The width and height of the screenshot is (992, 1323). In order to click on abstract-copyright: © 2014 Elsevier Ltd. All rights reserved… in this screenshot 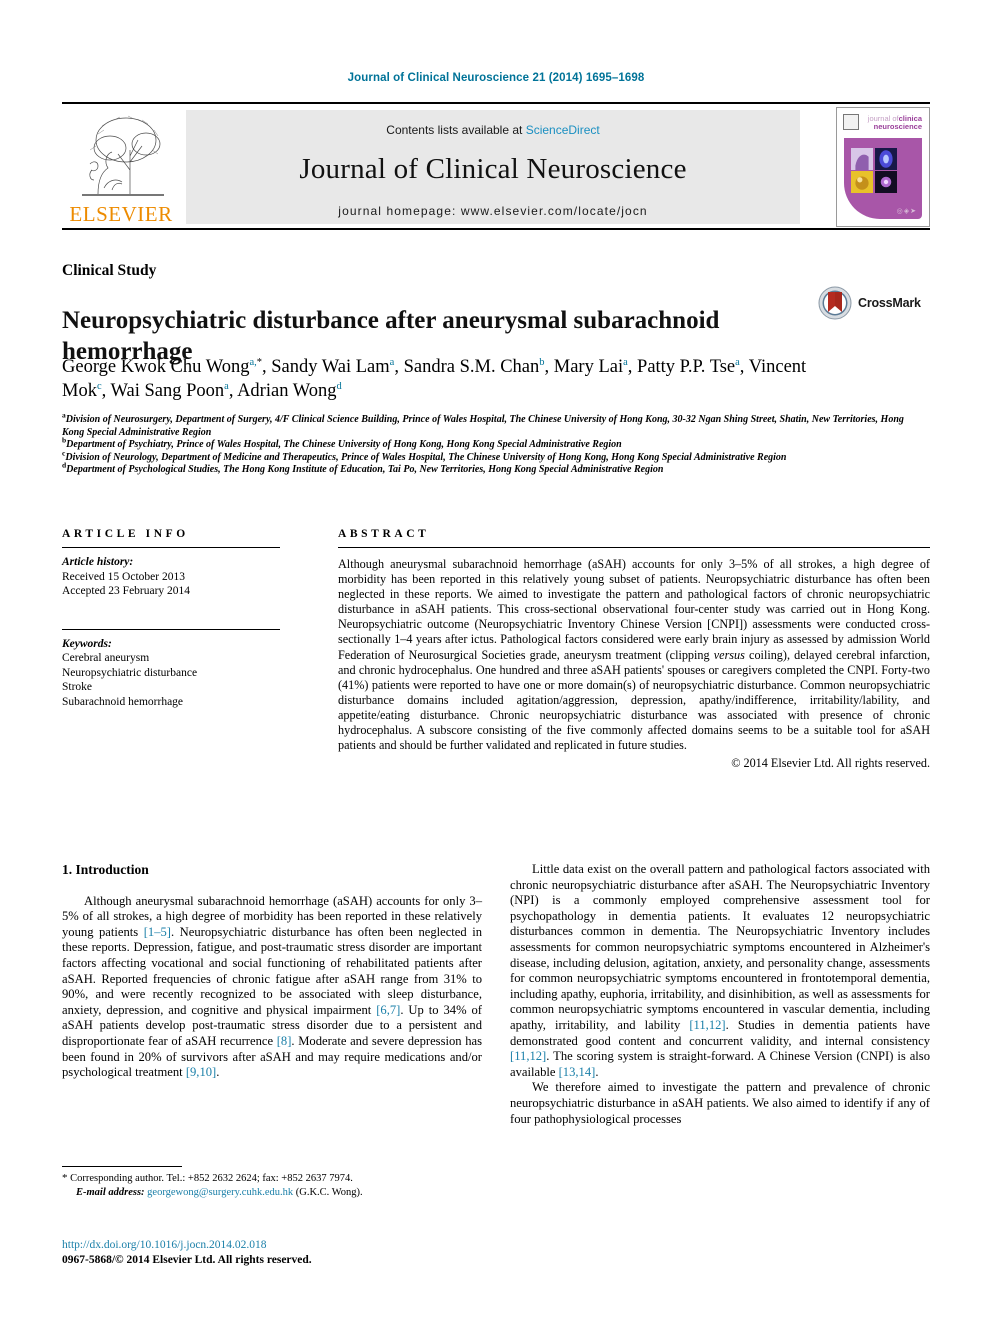, I will do `click(830, 763)`.